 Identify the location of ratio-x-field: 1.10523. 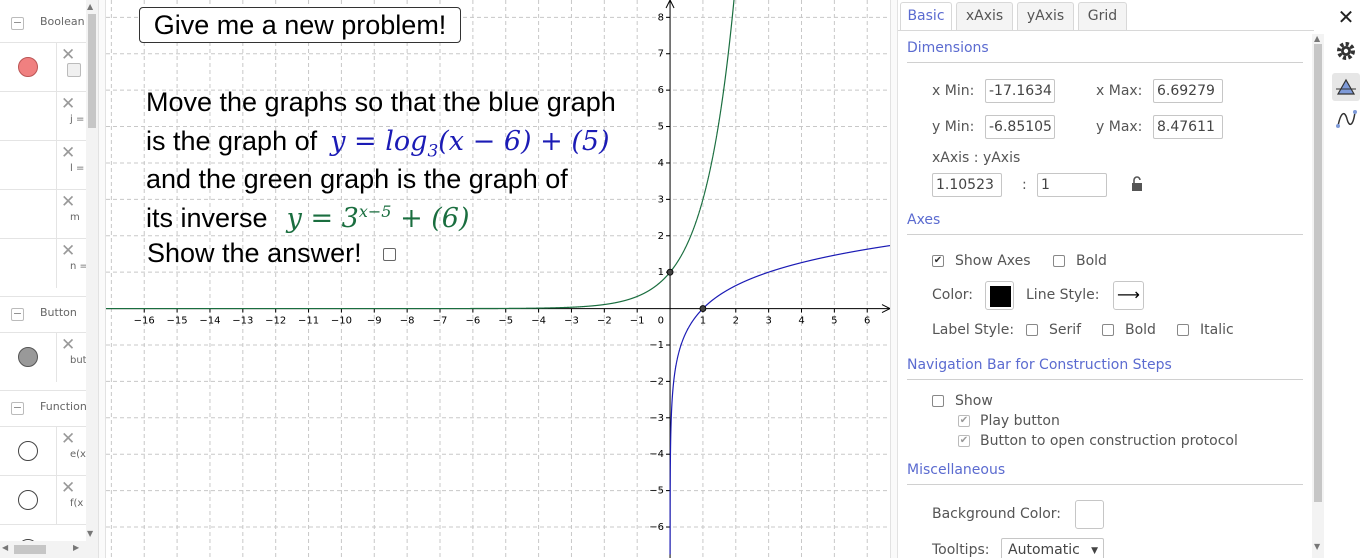
(967, 185).